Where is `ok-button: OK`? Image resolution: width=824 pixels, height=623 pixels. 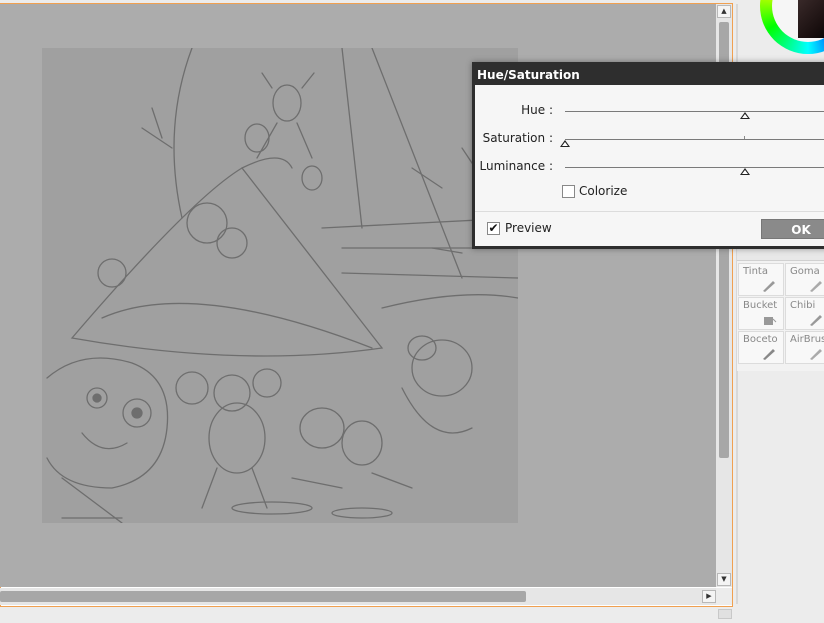
ok-button: OK is located at coordinates (792, 229).